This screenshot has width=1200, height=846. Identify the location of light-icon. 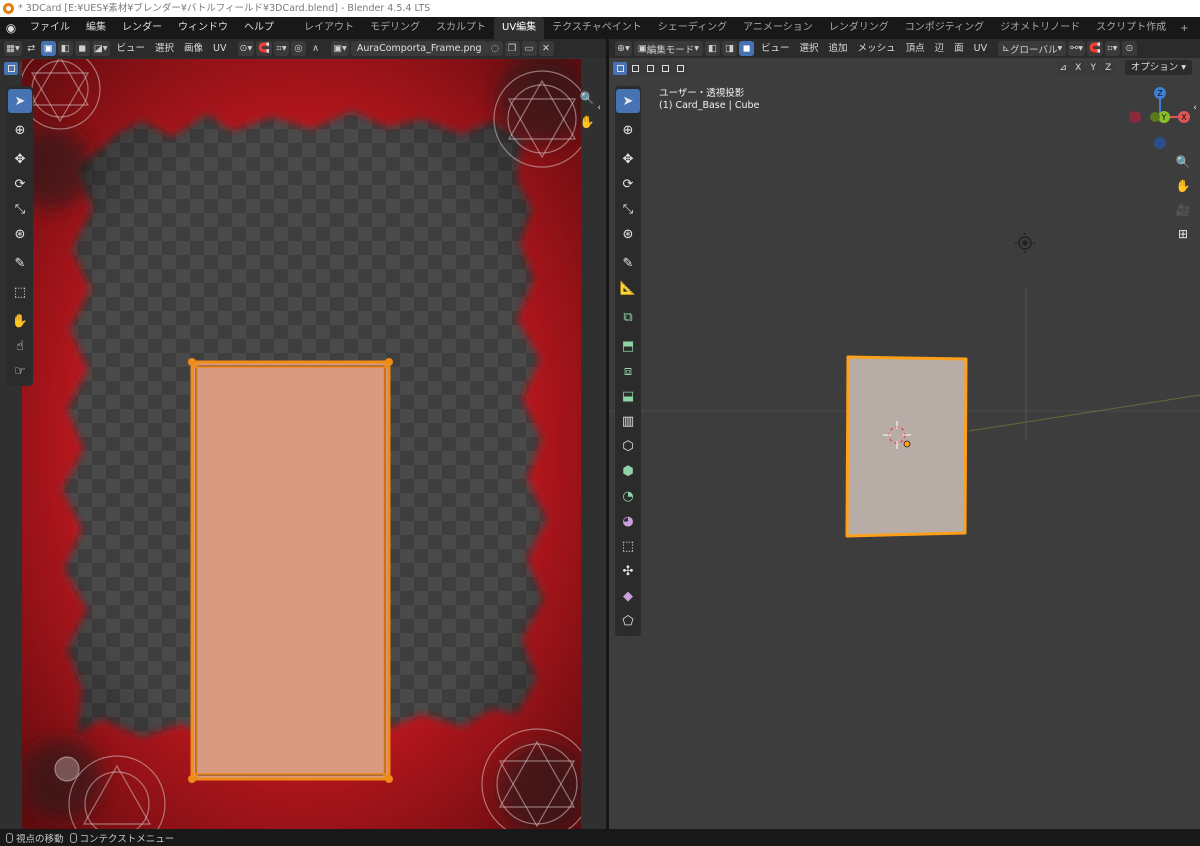
(1025, 243).